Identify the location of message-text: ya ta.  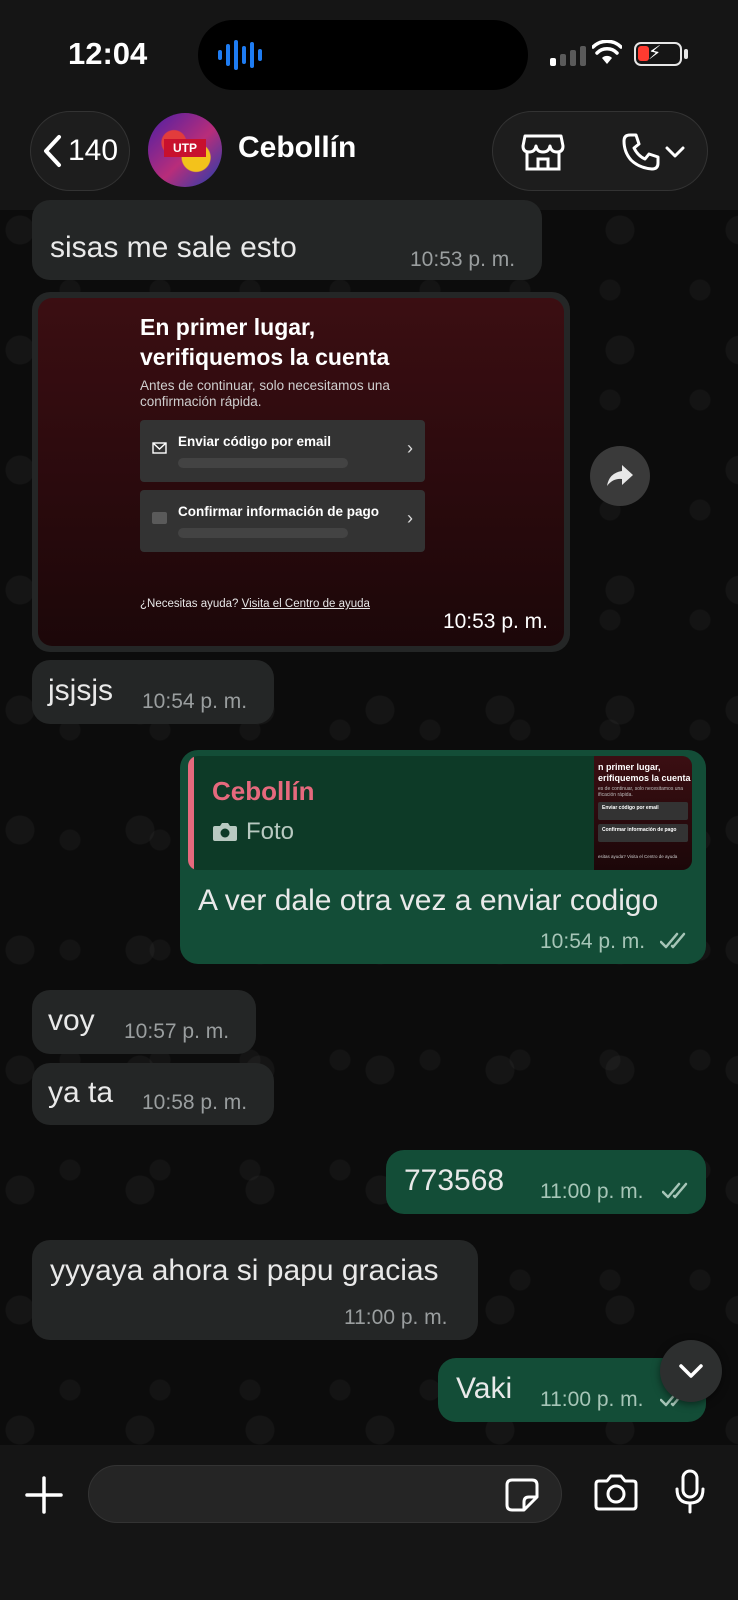
(81, 1092).